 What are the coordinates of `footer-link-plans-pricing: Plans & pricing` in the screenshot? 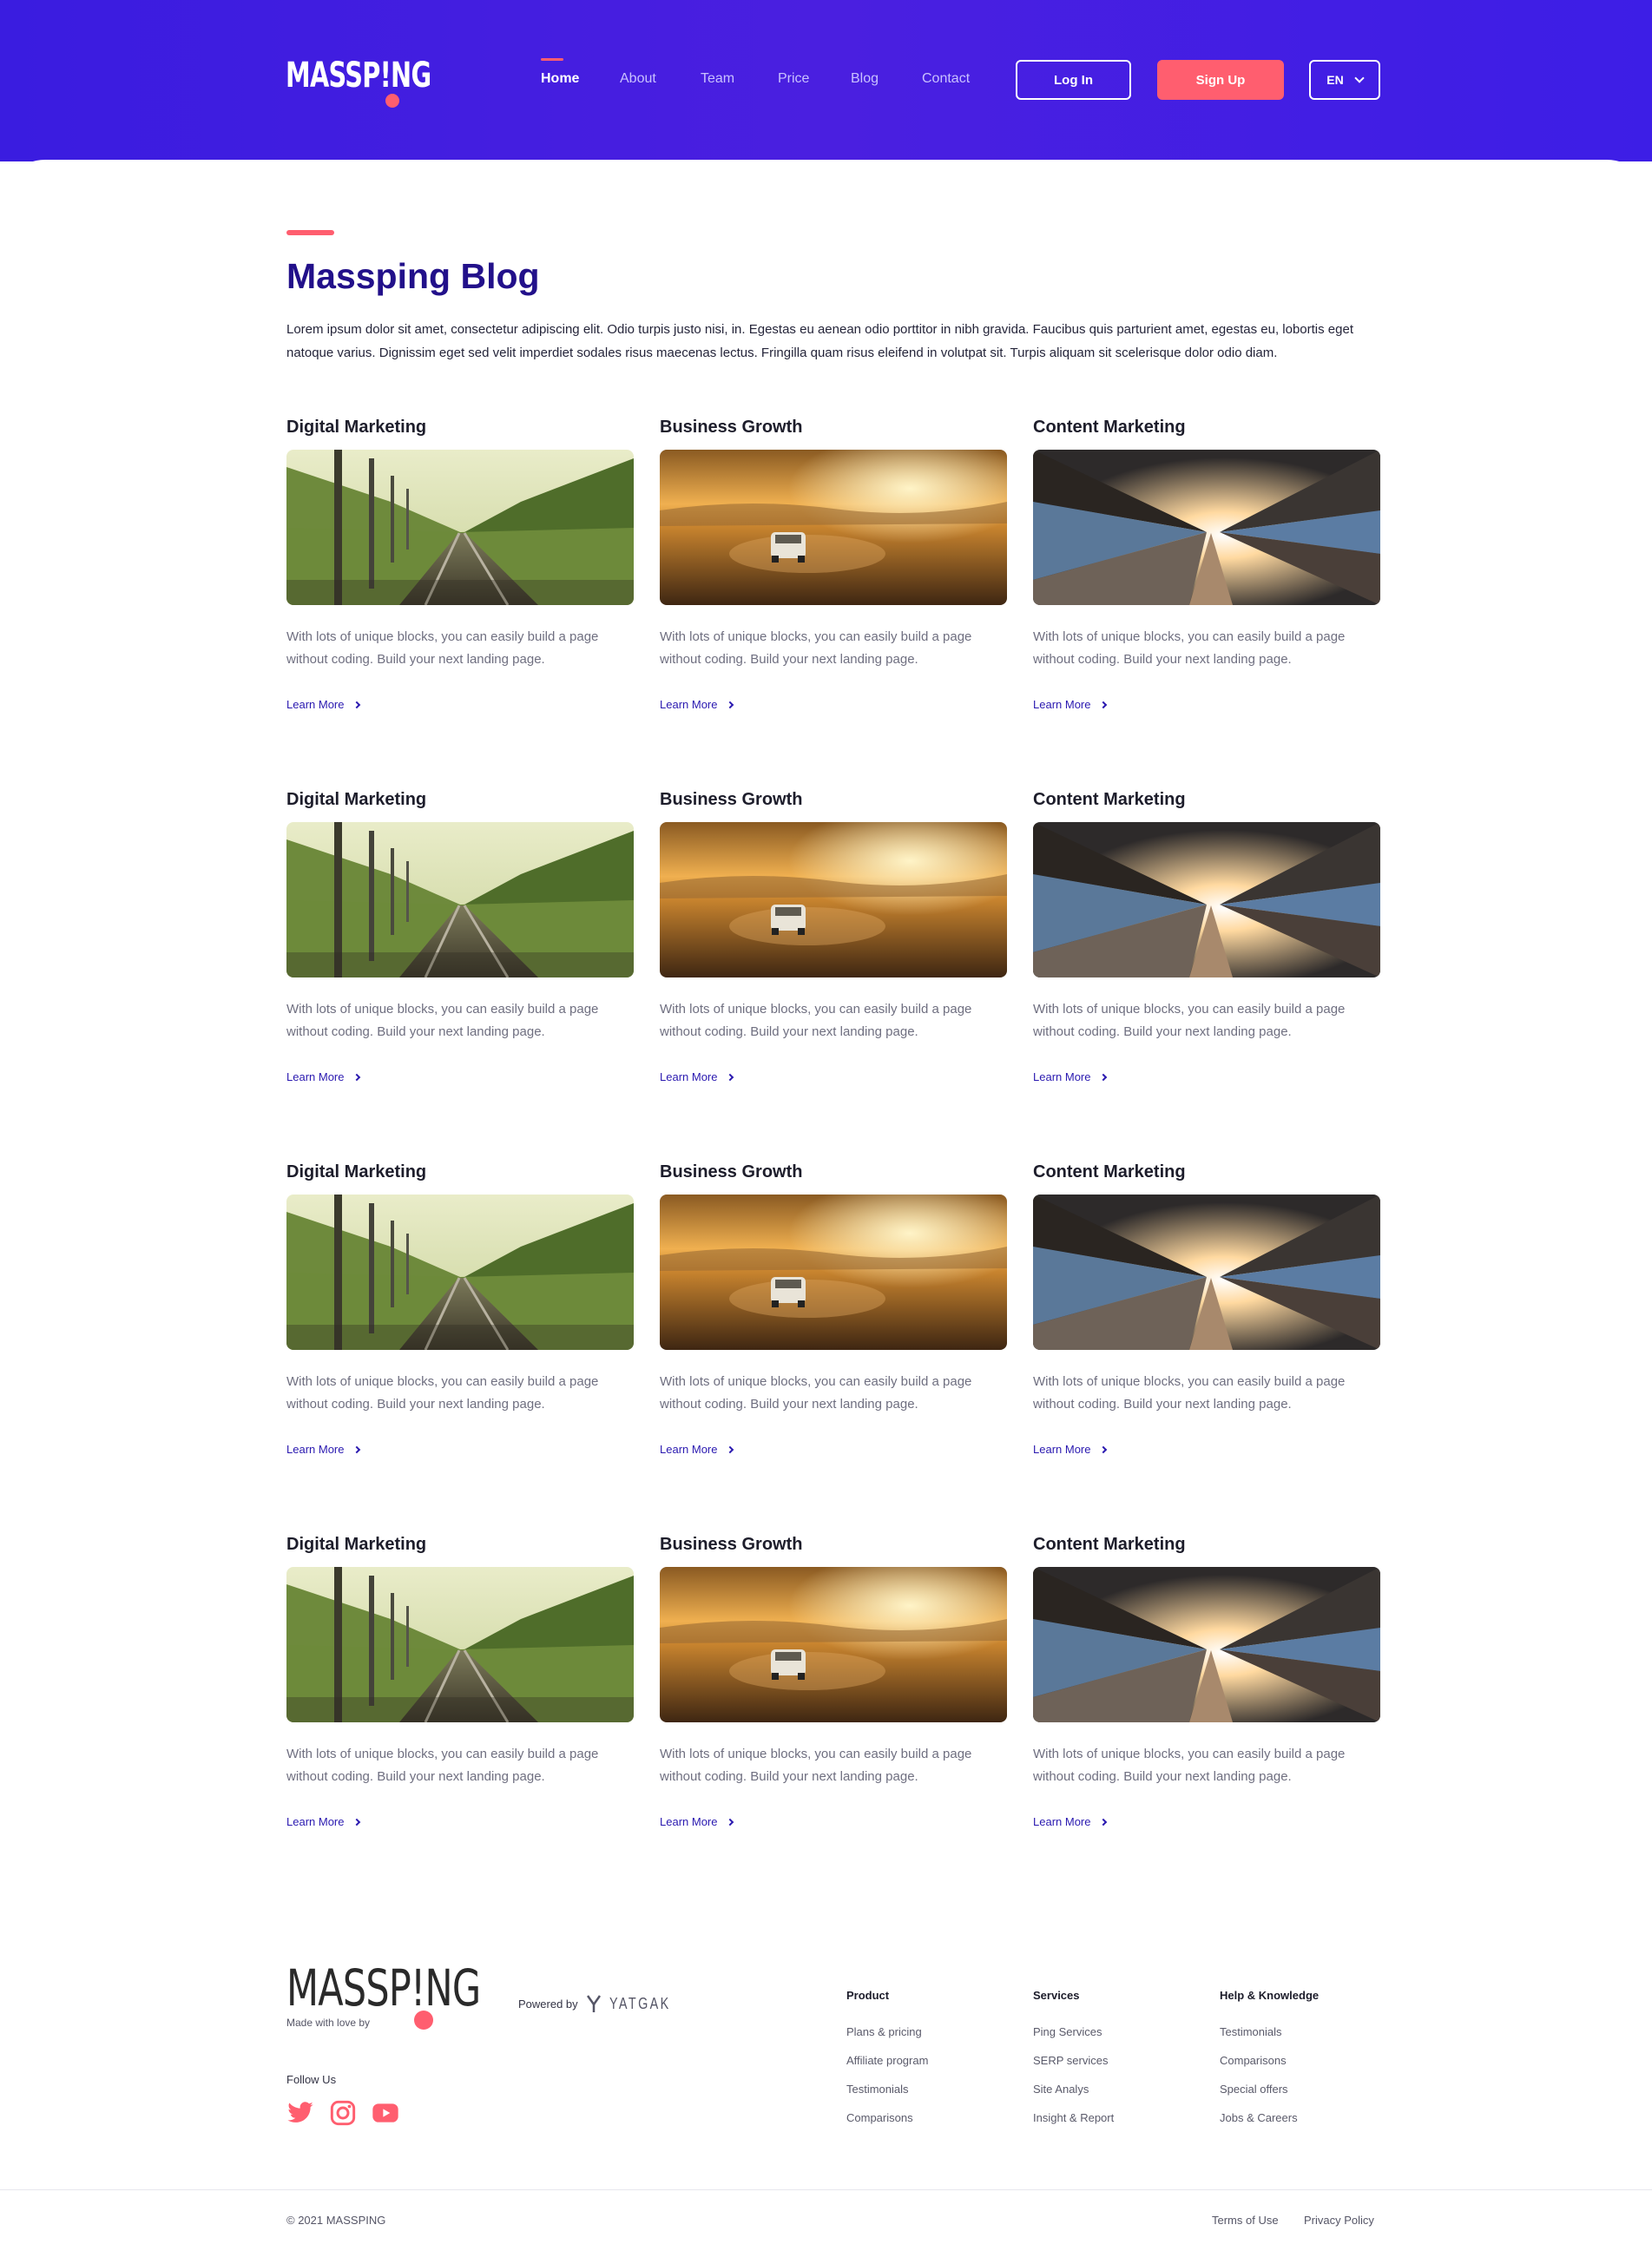 It's located at (884, 2031).